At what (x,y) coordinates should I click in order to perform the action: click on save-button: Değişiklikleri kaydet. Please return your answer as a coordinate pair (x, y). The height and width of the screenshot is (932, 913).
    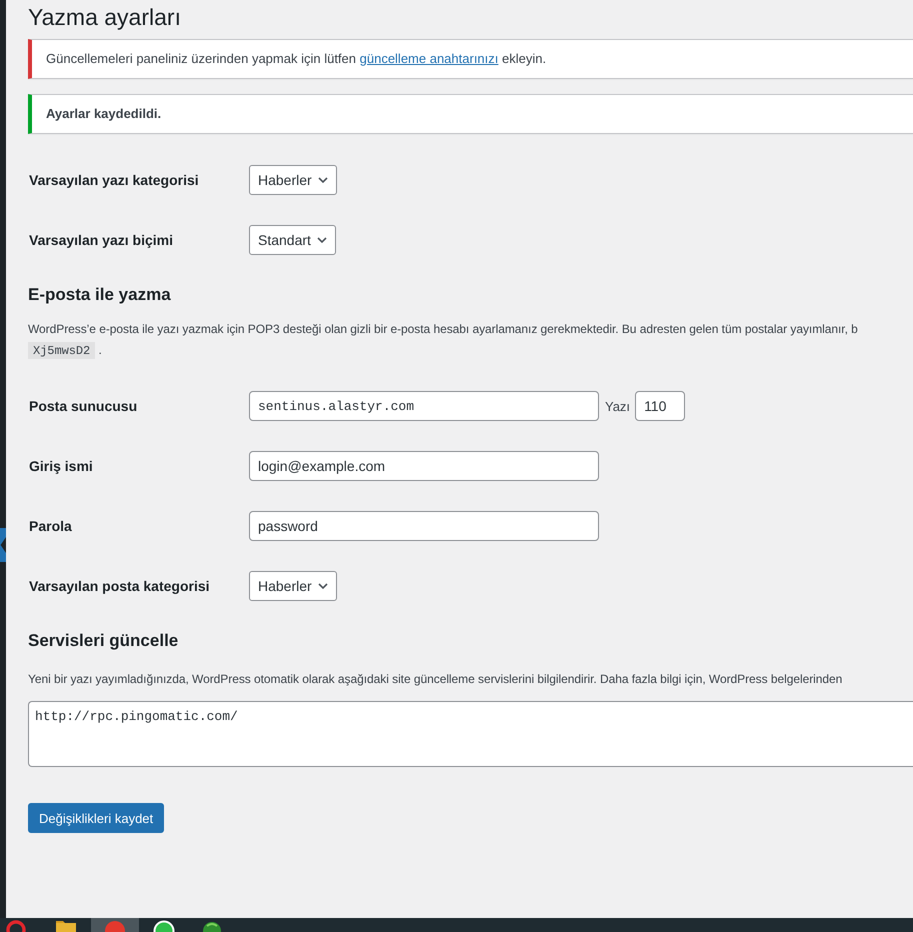
    Looking at the image, I should click on (96, 818).